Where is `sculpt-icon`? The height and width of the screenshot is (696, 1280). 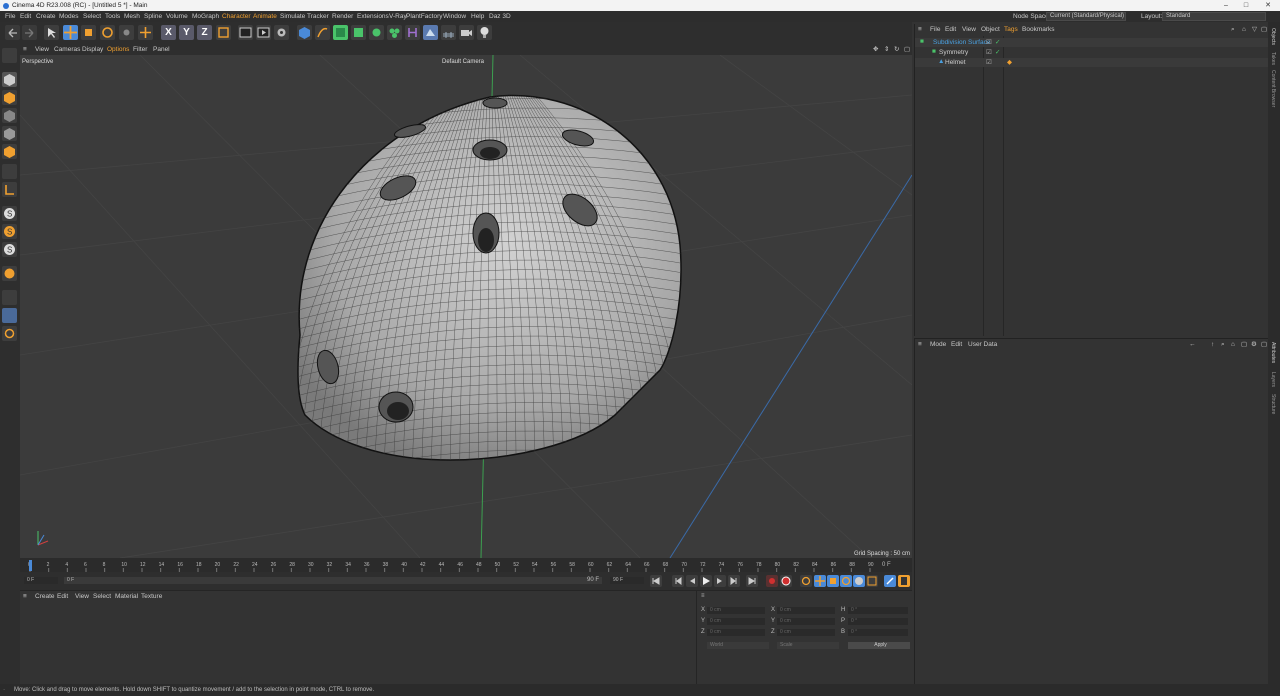 sculpt-icon is located at coordinates (9, 273).